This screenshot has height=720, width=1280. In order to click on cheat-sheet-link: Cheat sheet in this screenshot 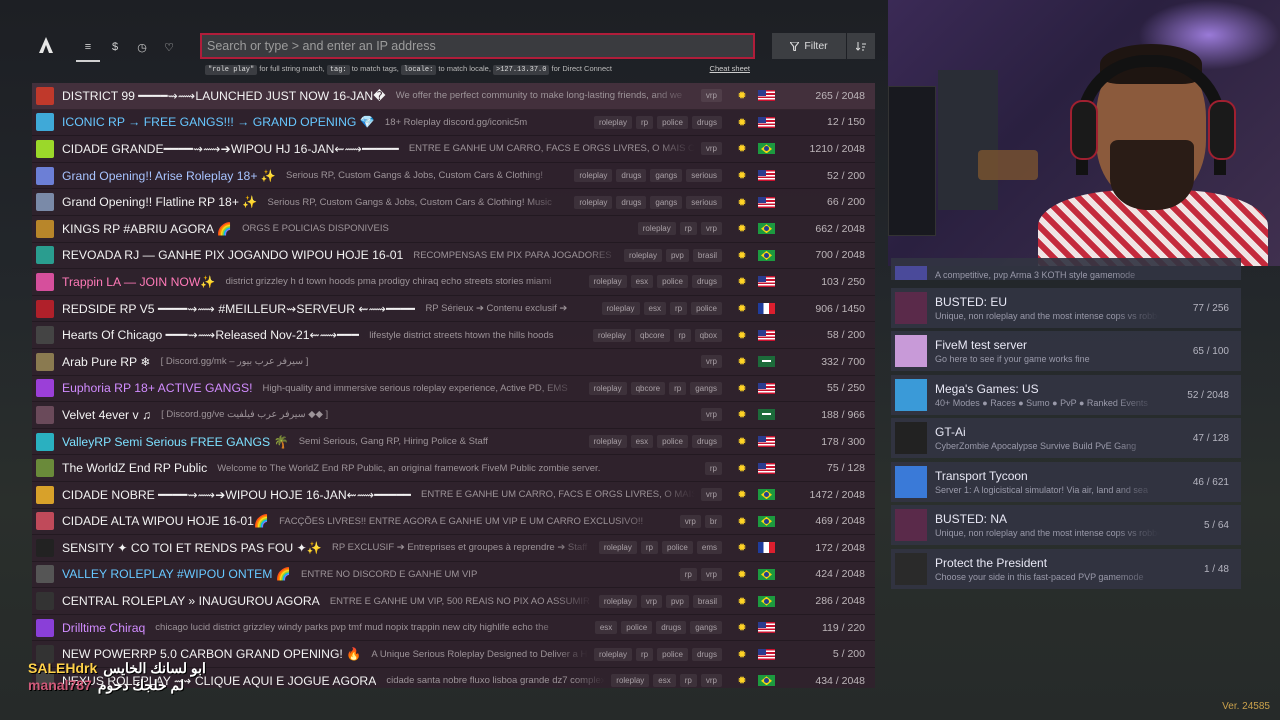, I will do `click(730, 68)`.